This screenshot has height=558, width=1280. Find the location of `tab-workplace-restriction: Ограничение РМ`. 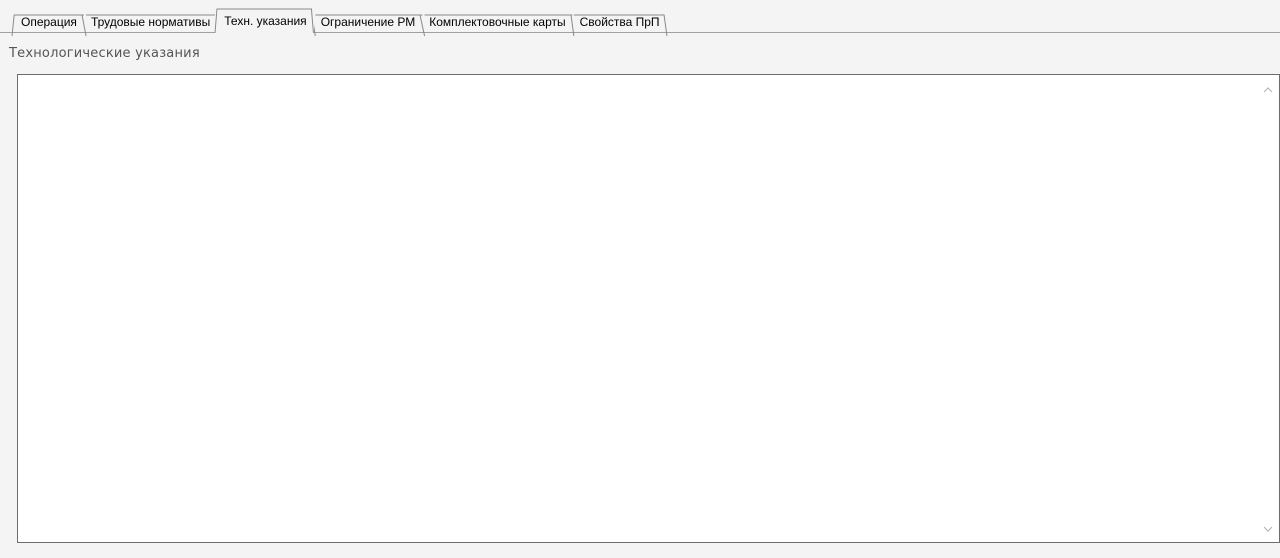

tab-workplace-restriction: Ограничение РМ is located at coordinates (367, 22).